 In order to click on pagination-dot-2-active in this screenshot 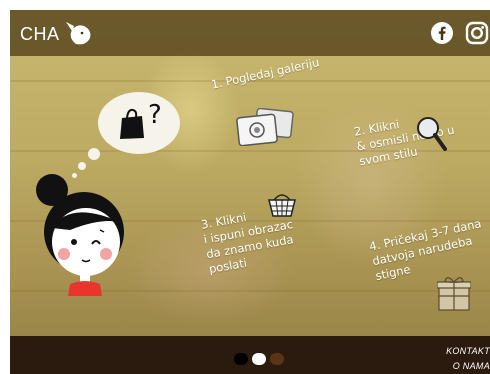, I will do `click(259, 359)`.